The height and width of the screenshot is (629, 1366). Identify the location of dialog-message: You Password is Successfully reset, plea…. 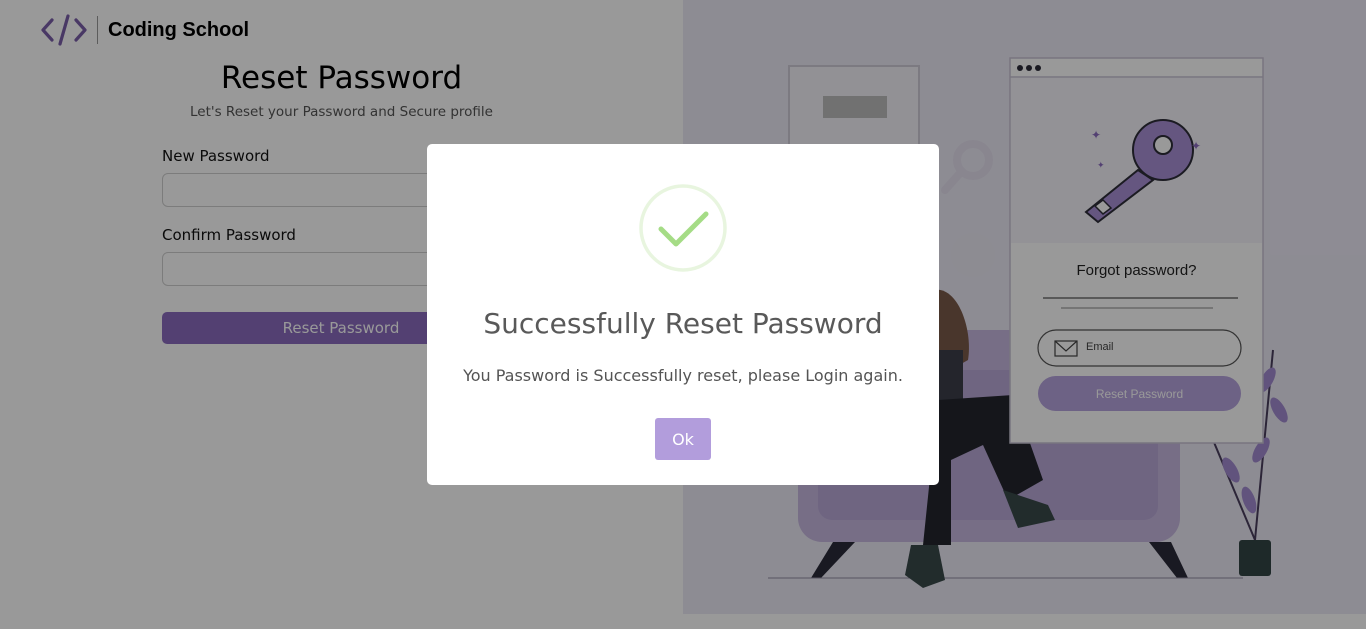
(683, 375).